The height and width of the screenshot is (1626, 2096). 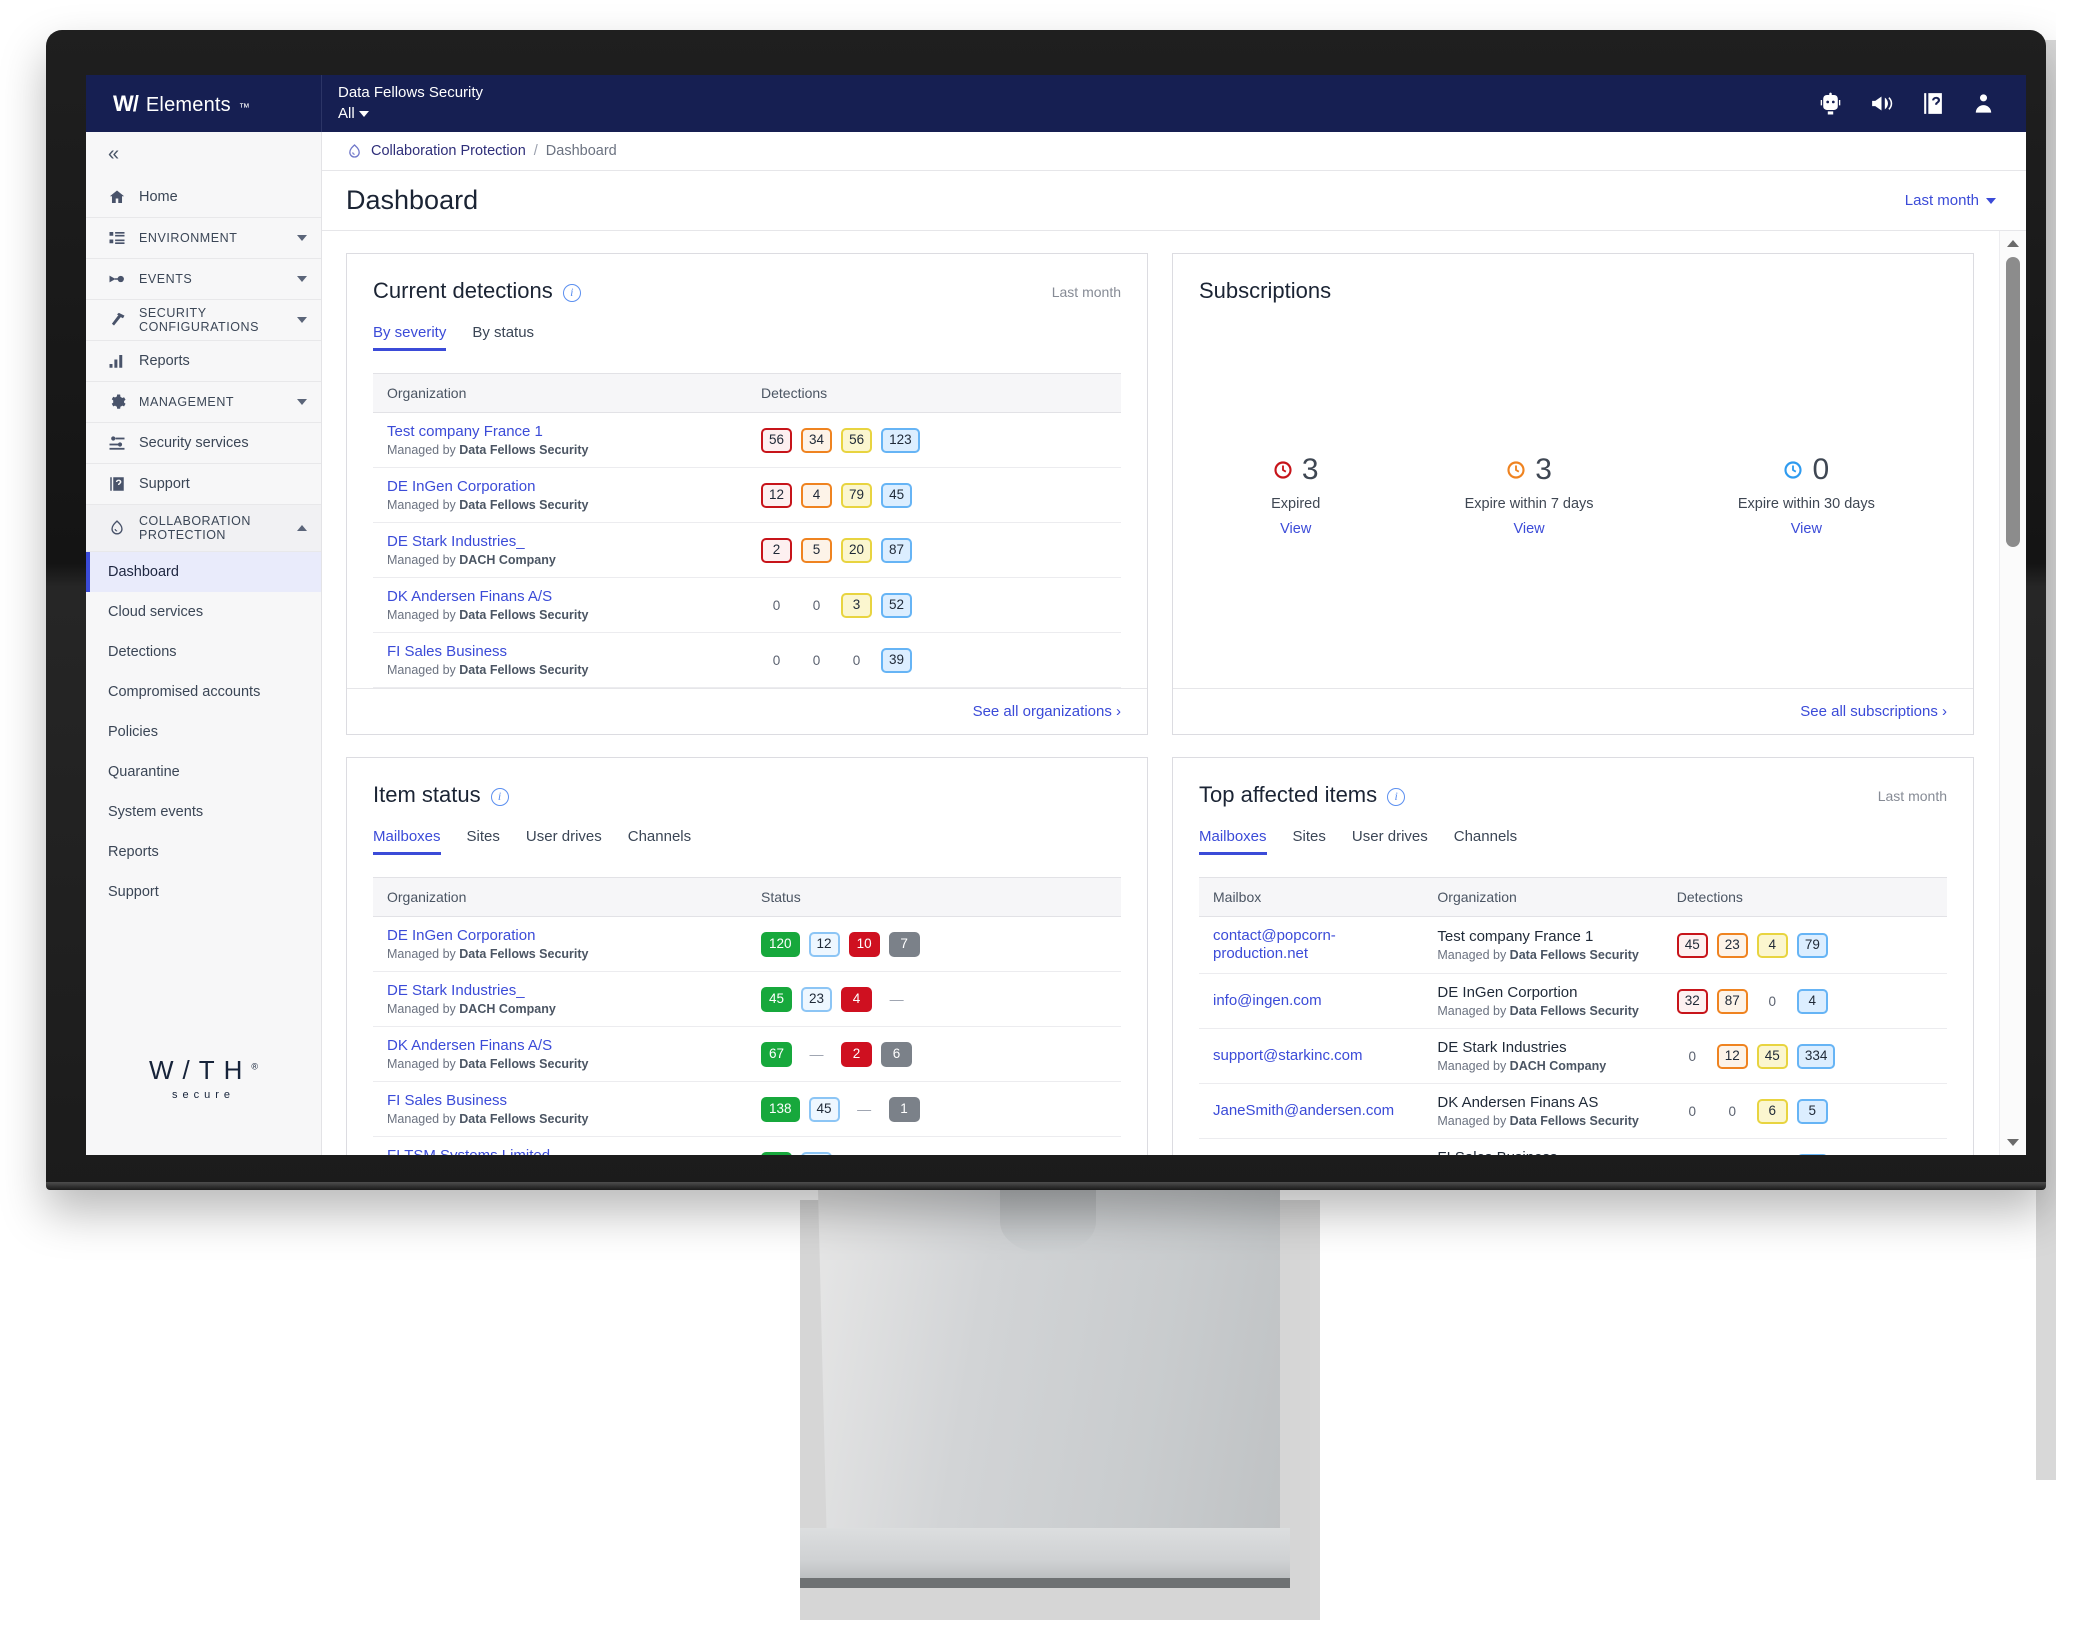 I want to click on help-support-icon, so click(x=1932, y=103).